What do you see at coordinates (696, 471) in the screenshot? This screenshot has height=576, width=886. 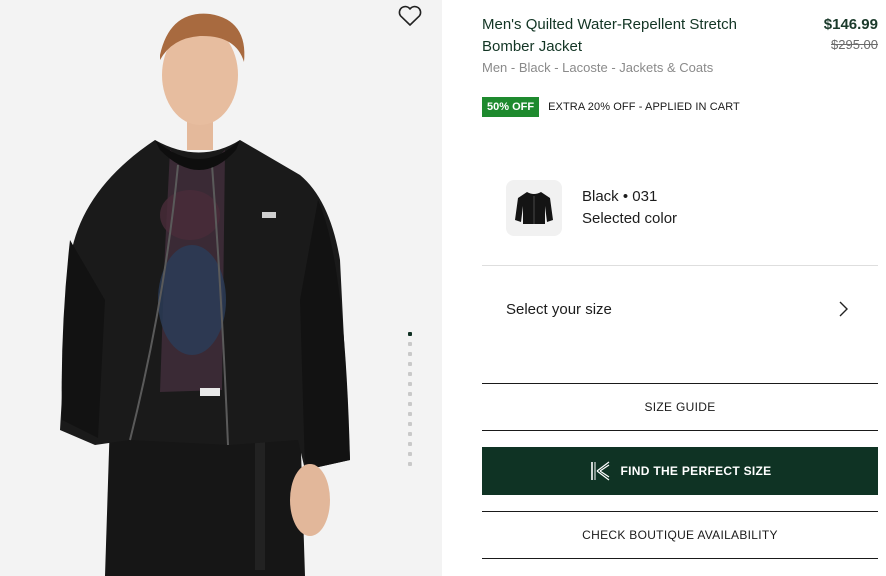 I see `find-perfect-size-label: FIND THE PERFECT SIZE` at bounding box center [696, 471].